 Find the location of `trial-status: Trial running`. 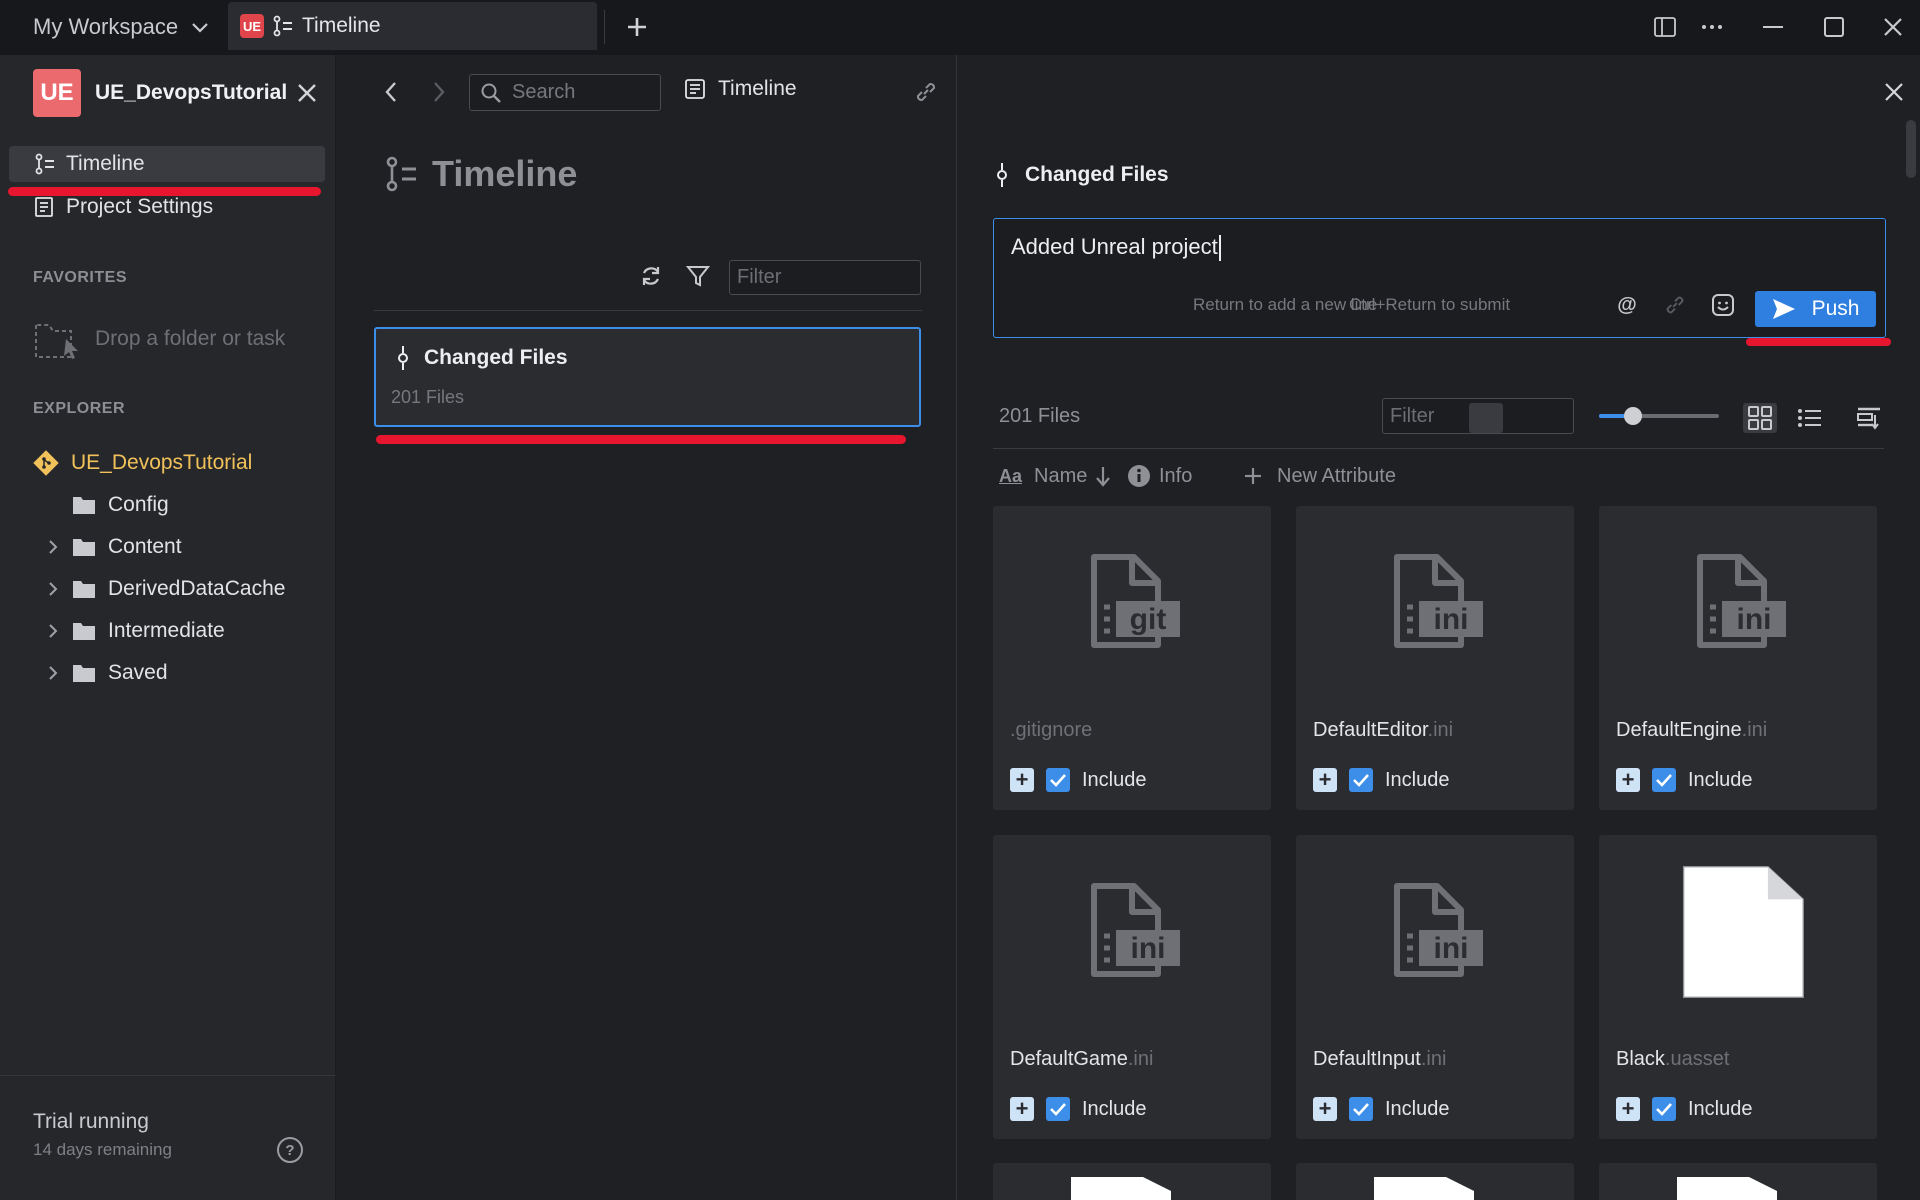

trial-status: Trial running is located at coordinates (91, 1121).